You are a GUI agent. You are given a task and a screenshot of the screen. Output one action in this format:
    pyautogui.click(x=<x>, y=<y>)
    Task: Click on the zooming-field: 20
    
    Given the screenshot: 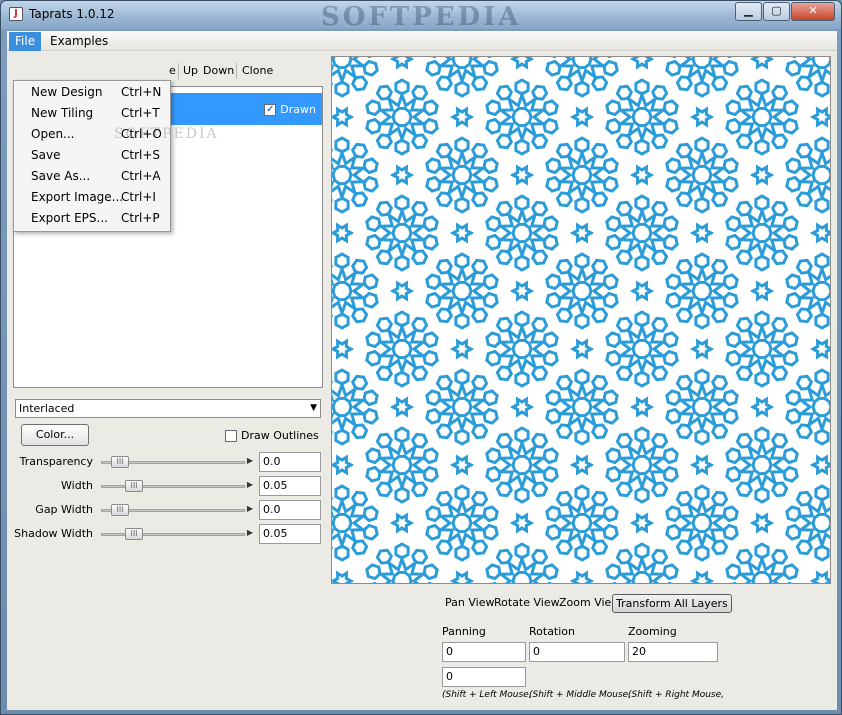 What is the action you would take?
    pyautogui.click(x=673, y=652)
    